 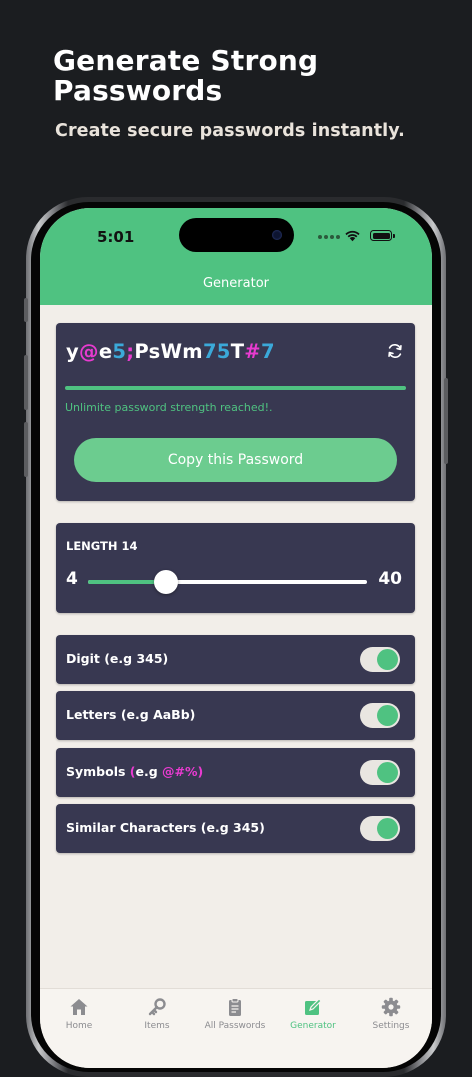 I want to click on app-header: 5:01 Generator, so click(x=236, y=256).